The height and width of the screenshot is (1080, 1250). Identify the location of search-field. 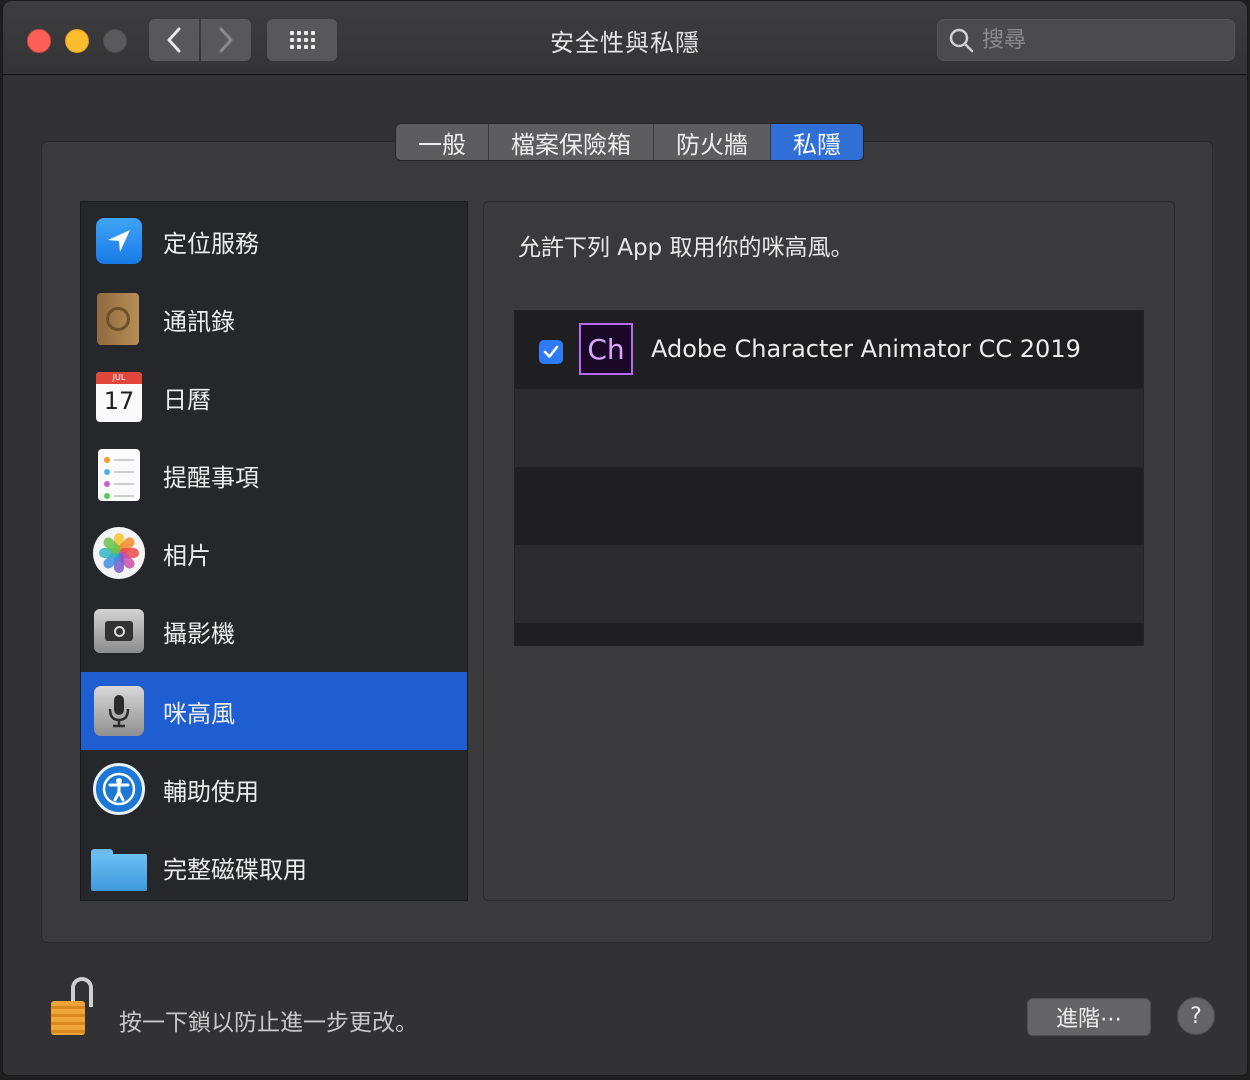
(1086, 40).